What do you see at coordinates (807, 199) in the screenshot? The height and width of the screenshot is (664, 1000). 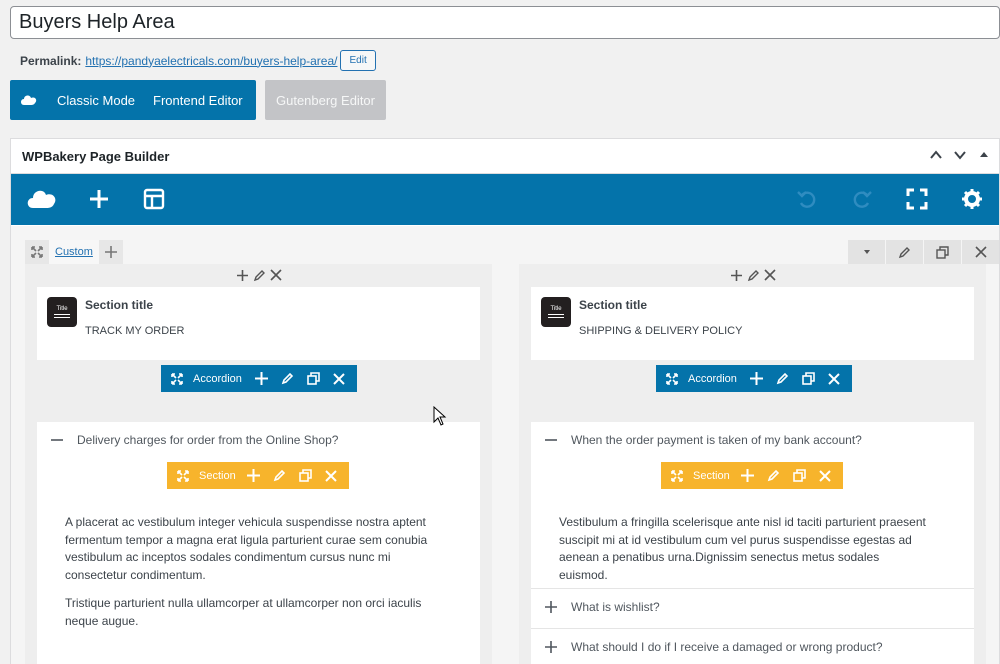 I see `undo-icon` at bounding box center [807, 199].